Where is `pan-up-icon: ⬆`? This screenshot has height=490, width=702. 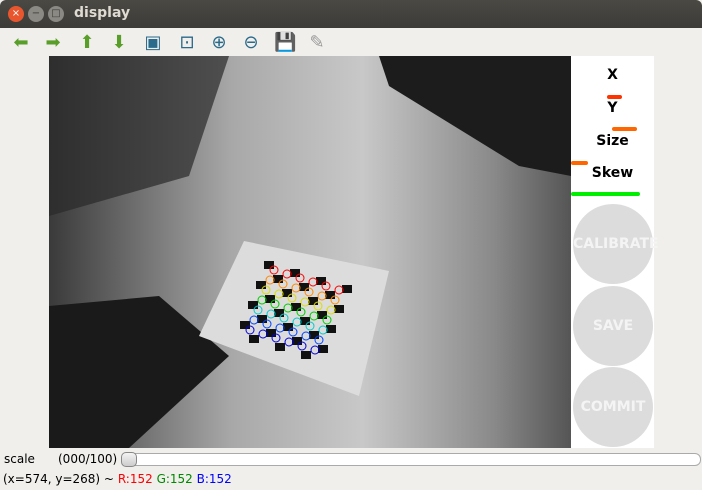 pan-up-icon: ⬆ is located at coordinates (87, 43).